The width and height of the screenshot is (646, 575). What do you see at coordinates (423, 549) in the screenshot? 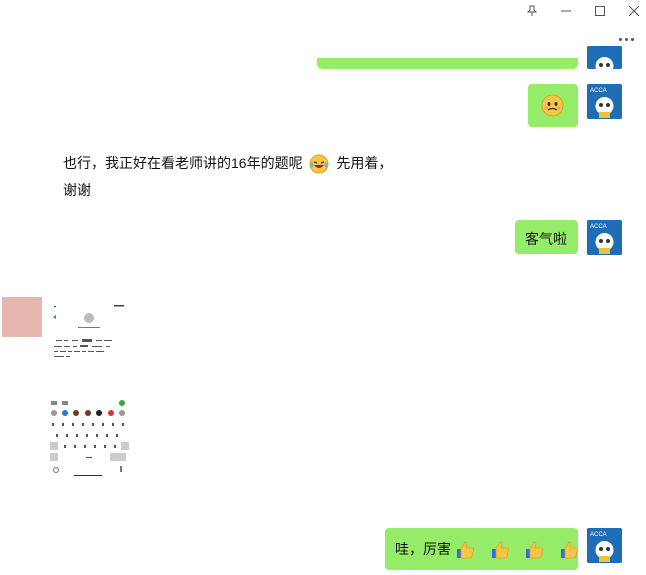
I see `message-text: 哇，厉害` at bounding box center [423, 549].